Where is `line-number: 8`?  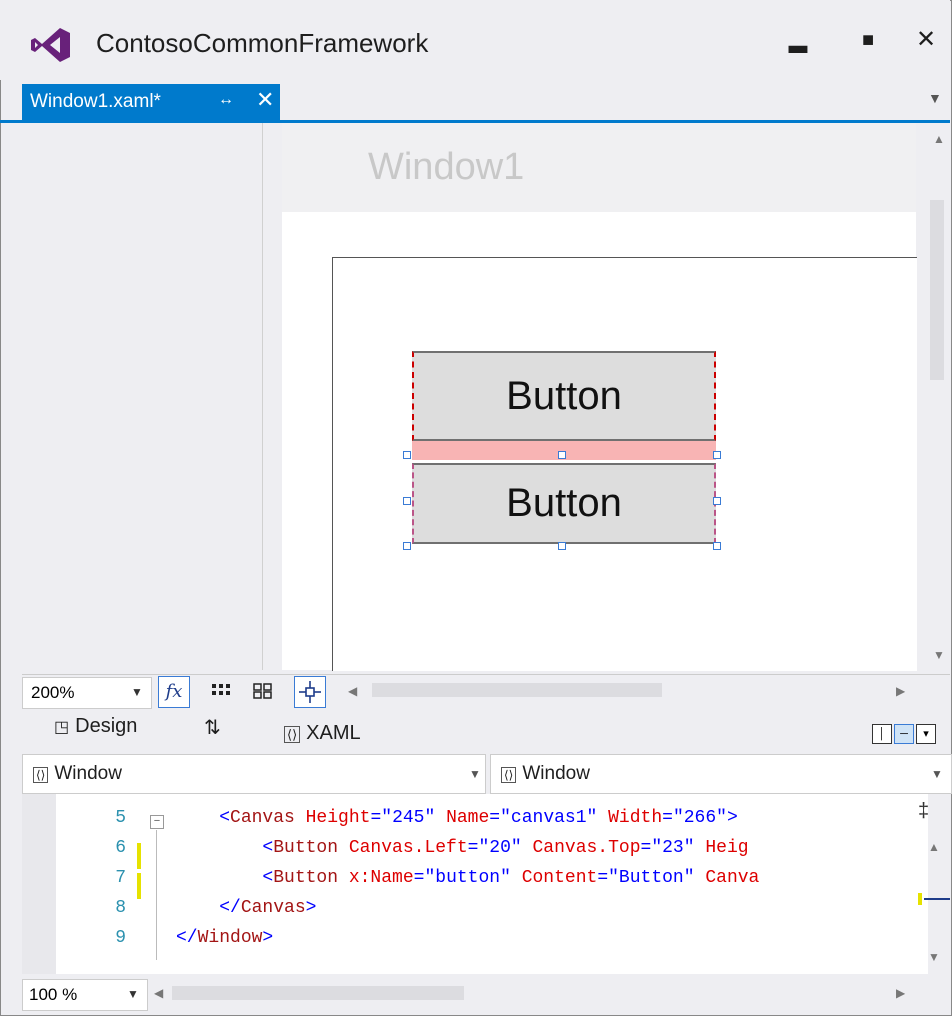 line-number: 8 is located at coordinates (120, 908).